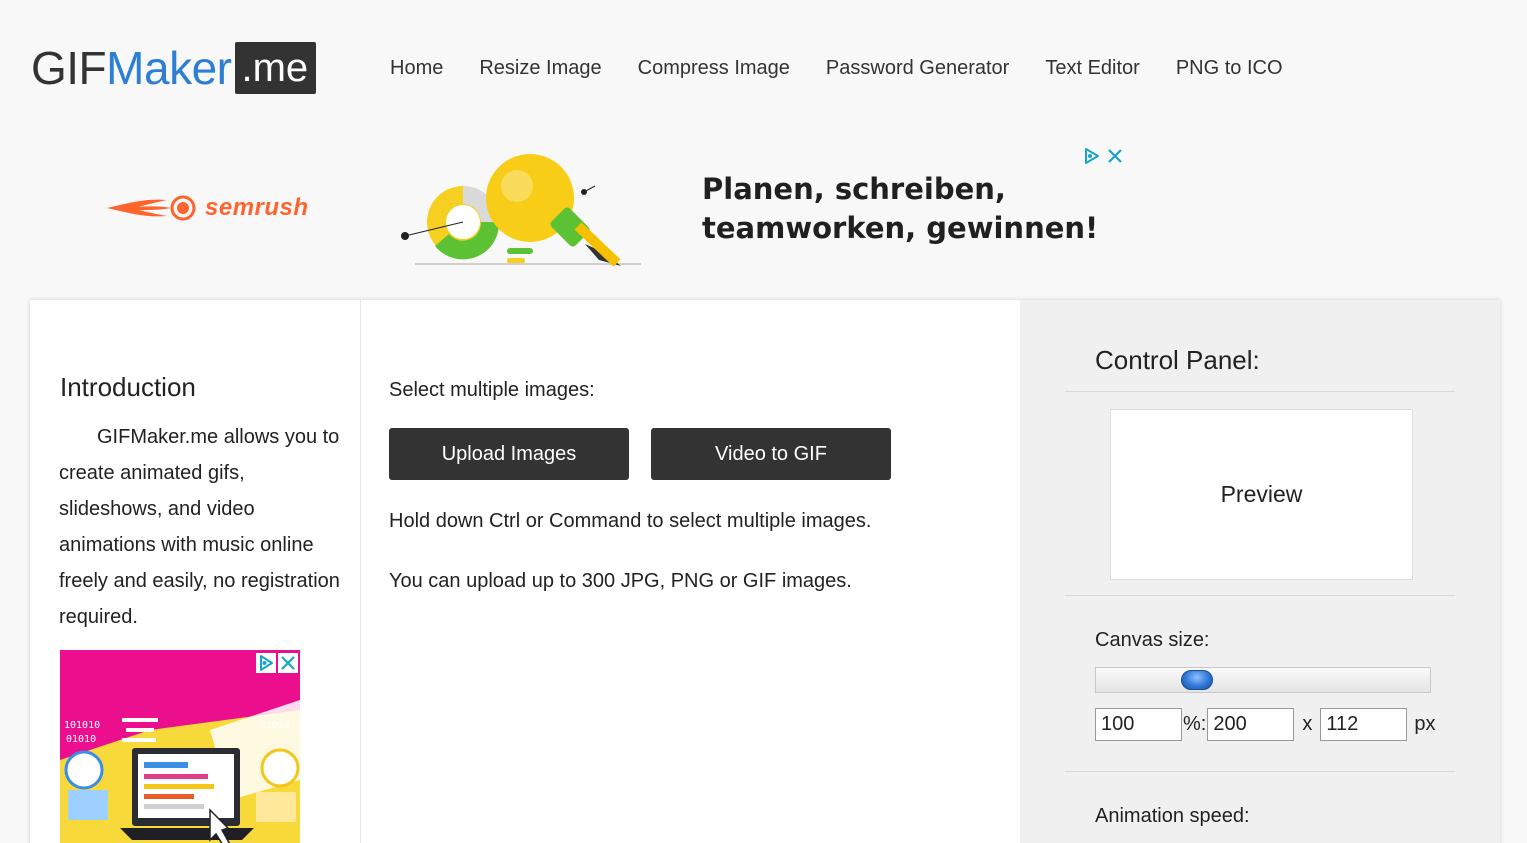 This screenshot has width=1527, height=843. I want to click on semrush-logo: semrush, so click(207, 208).